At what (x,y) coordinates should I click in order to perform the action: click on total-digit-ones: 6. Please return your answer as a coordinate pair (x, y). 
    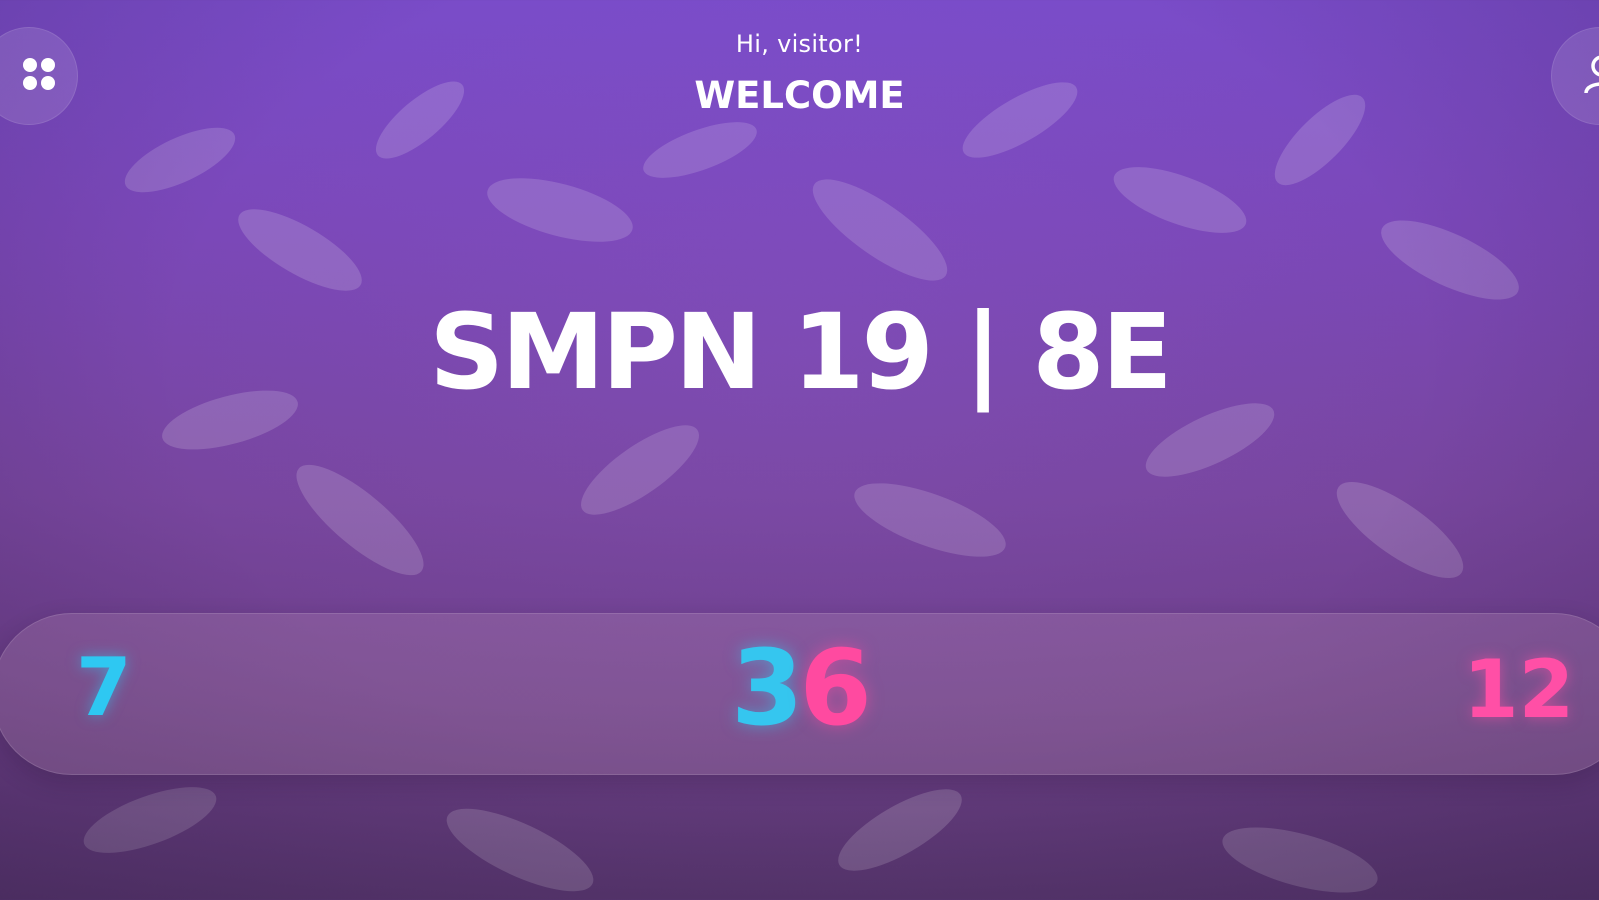
    Looking at the image, I should click on (835, 688).